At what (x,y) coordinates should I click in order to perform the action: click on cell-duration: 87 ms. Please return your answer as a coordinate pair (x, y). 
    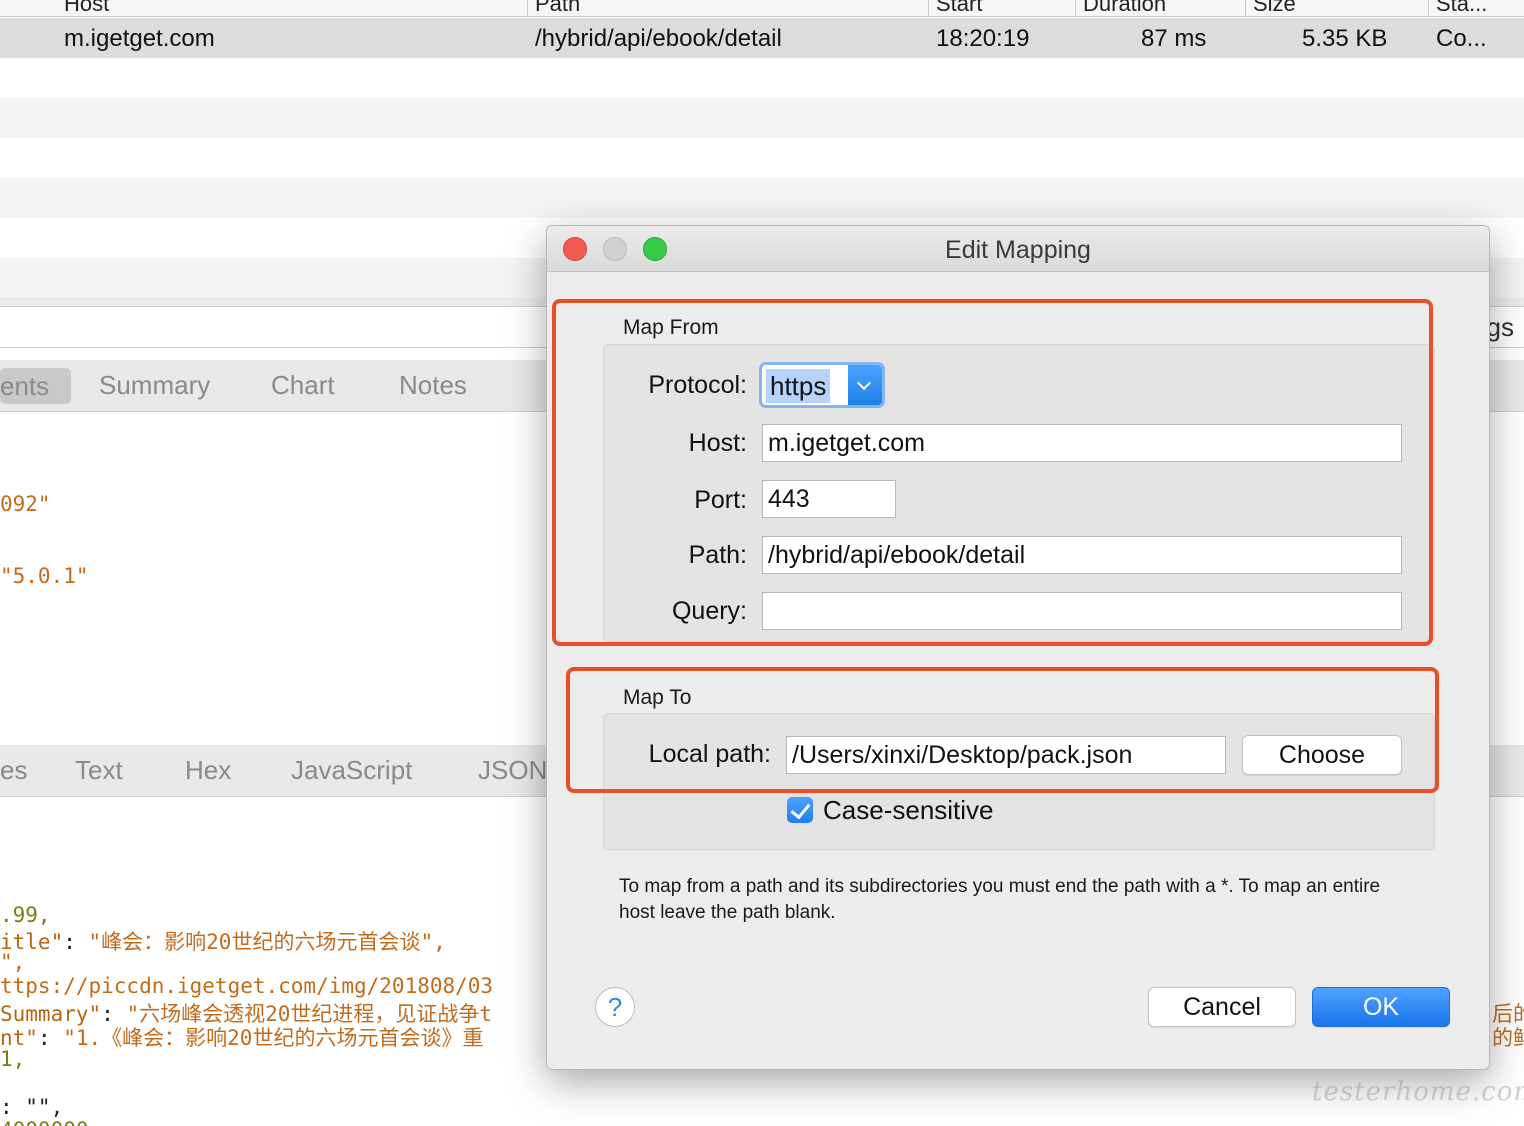
    Looking at the image, I should click on (1174, 38).